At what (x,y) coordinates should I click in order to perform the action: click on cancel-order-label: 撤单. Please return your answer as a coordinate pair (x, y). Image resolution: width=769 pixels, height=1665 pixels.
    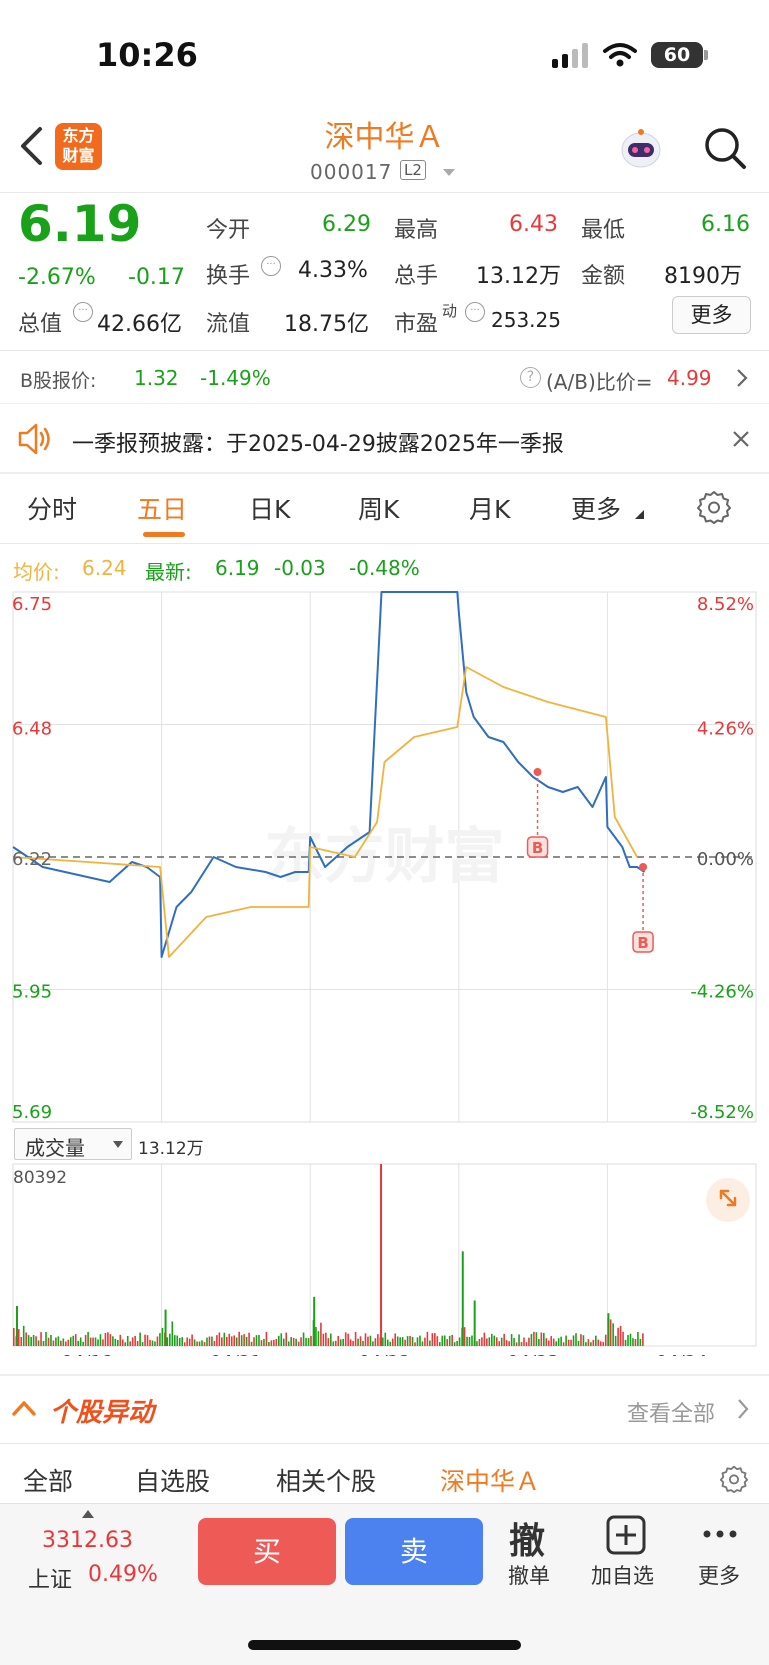
    Looking at the image, I should click on (529, 1575).